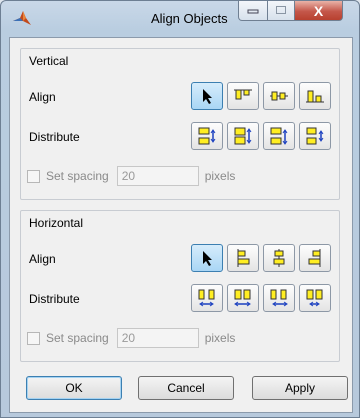 Image resolution: width=360 pixels, height=418 pixels. I want to click on align-left-button, so click(243, 258).